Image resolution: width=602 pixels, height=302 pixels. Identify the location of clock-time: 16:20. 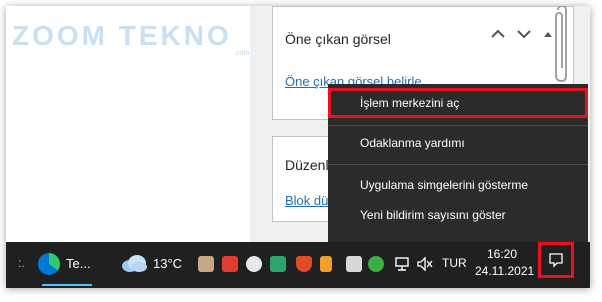
(502, 254).